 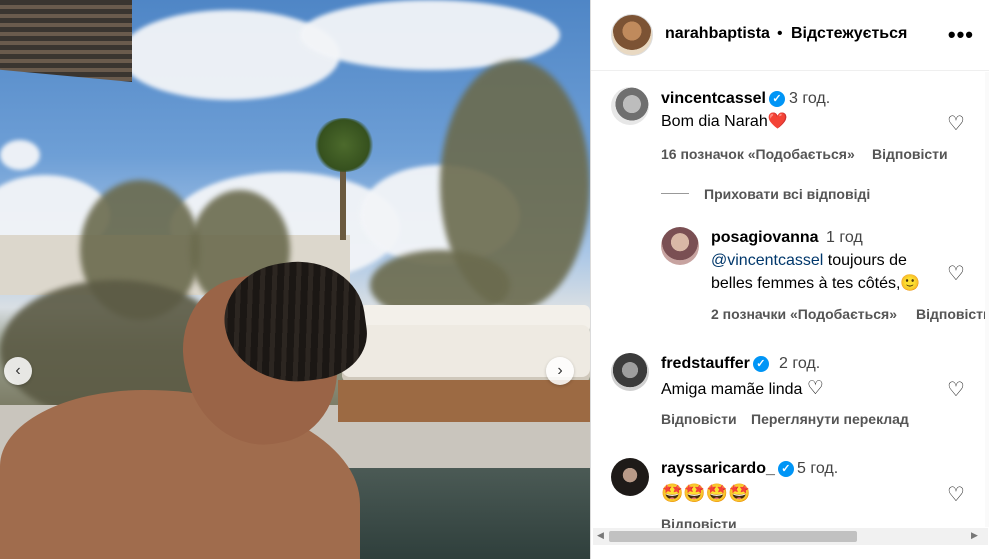 What do you see at coordinates (767, 260) in the screenshot?
I see `mention-link: @vincentcassel` at bounding box center [767, 260].